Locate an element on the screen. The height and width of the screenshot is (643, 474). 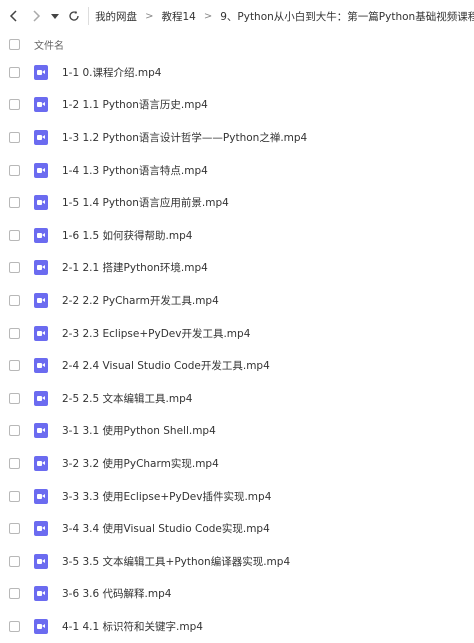
file-row: 2-4 2.4 Visual Studio Code开发工具.mp4 is located at coordinates (237, 365).